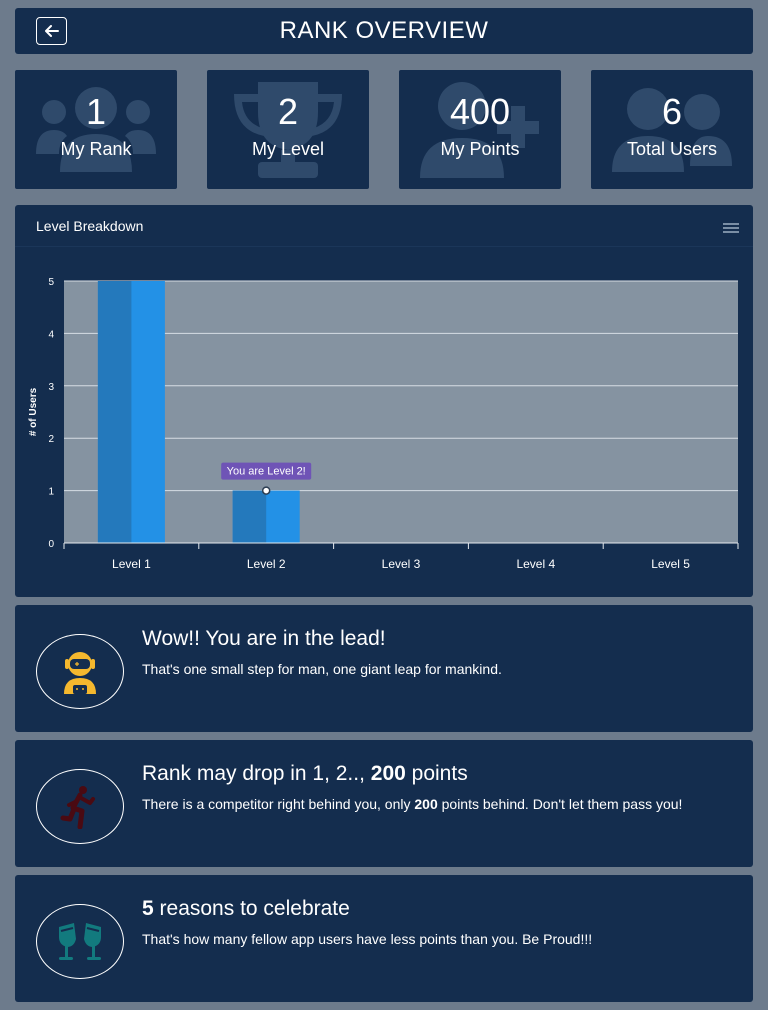 The image size is (768, 1010). I want to click on astronaut-icon, so click(80, 671).